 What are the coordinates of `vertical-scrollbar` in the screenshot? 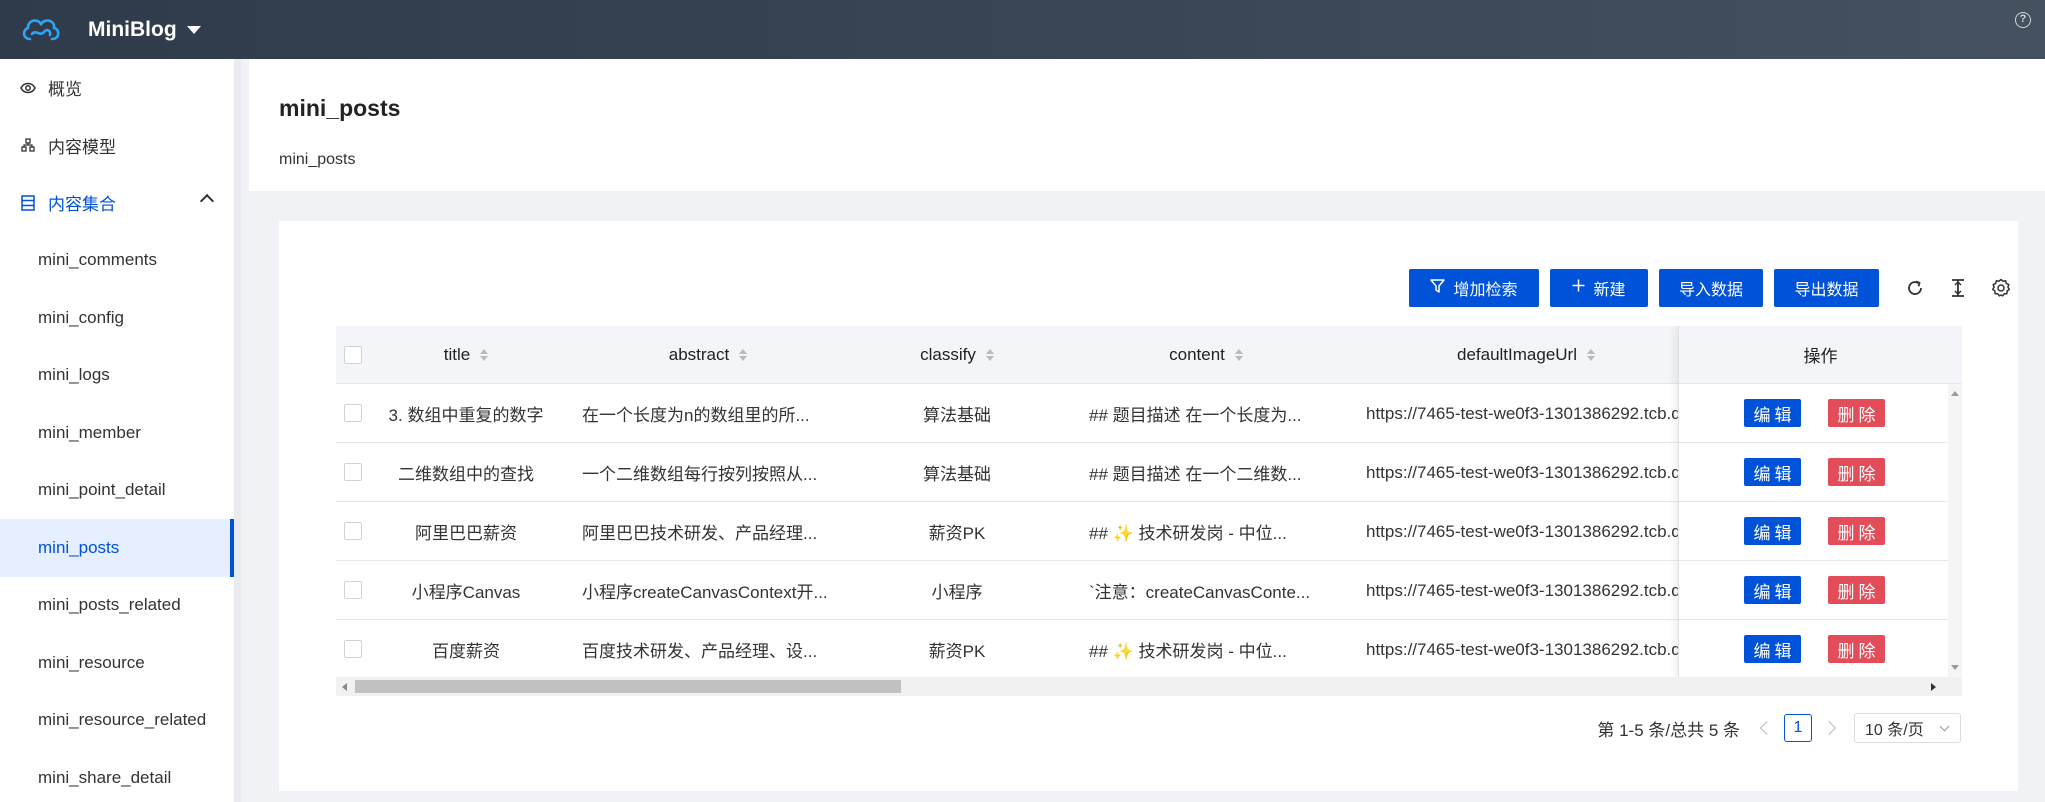 It's located at (1955, 530).